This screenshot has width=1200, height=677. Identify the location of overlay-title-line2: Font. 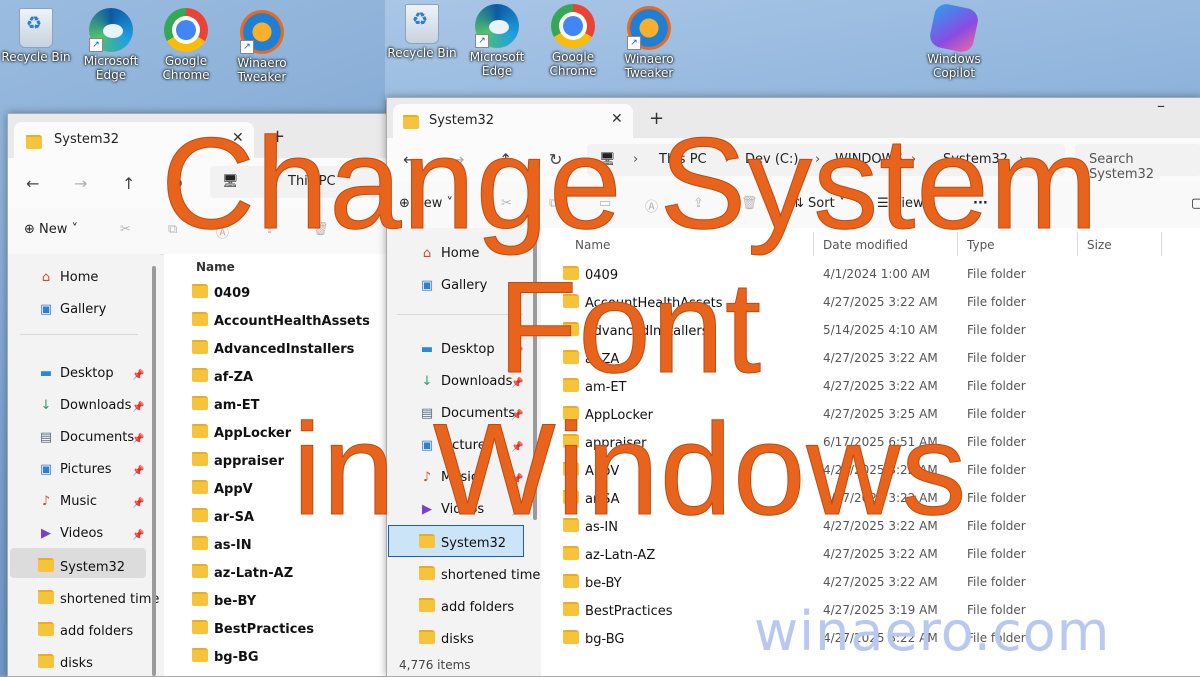
(630, 327).